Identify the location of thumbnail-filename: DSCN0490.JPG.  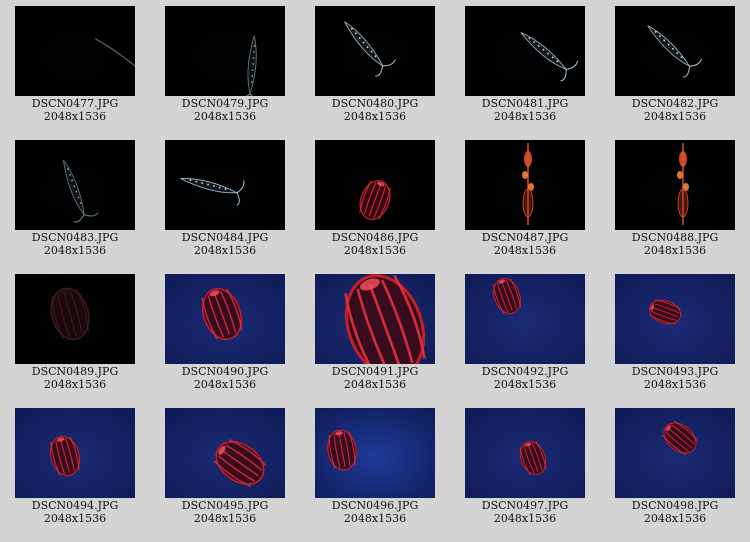
(225, 371).